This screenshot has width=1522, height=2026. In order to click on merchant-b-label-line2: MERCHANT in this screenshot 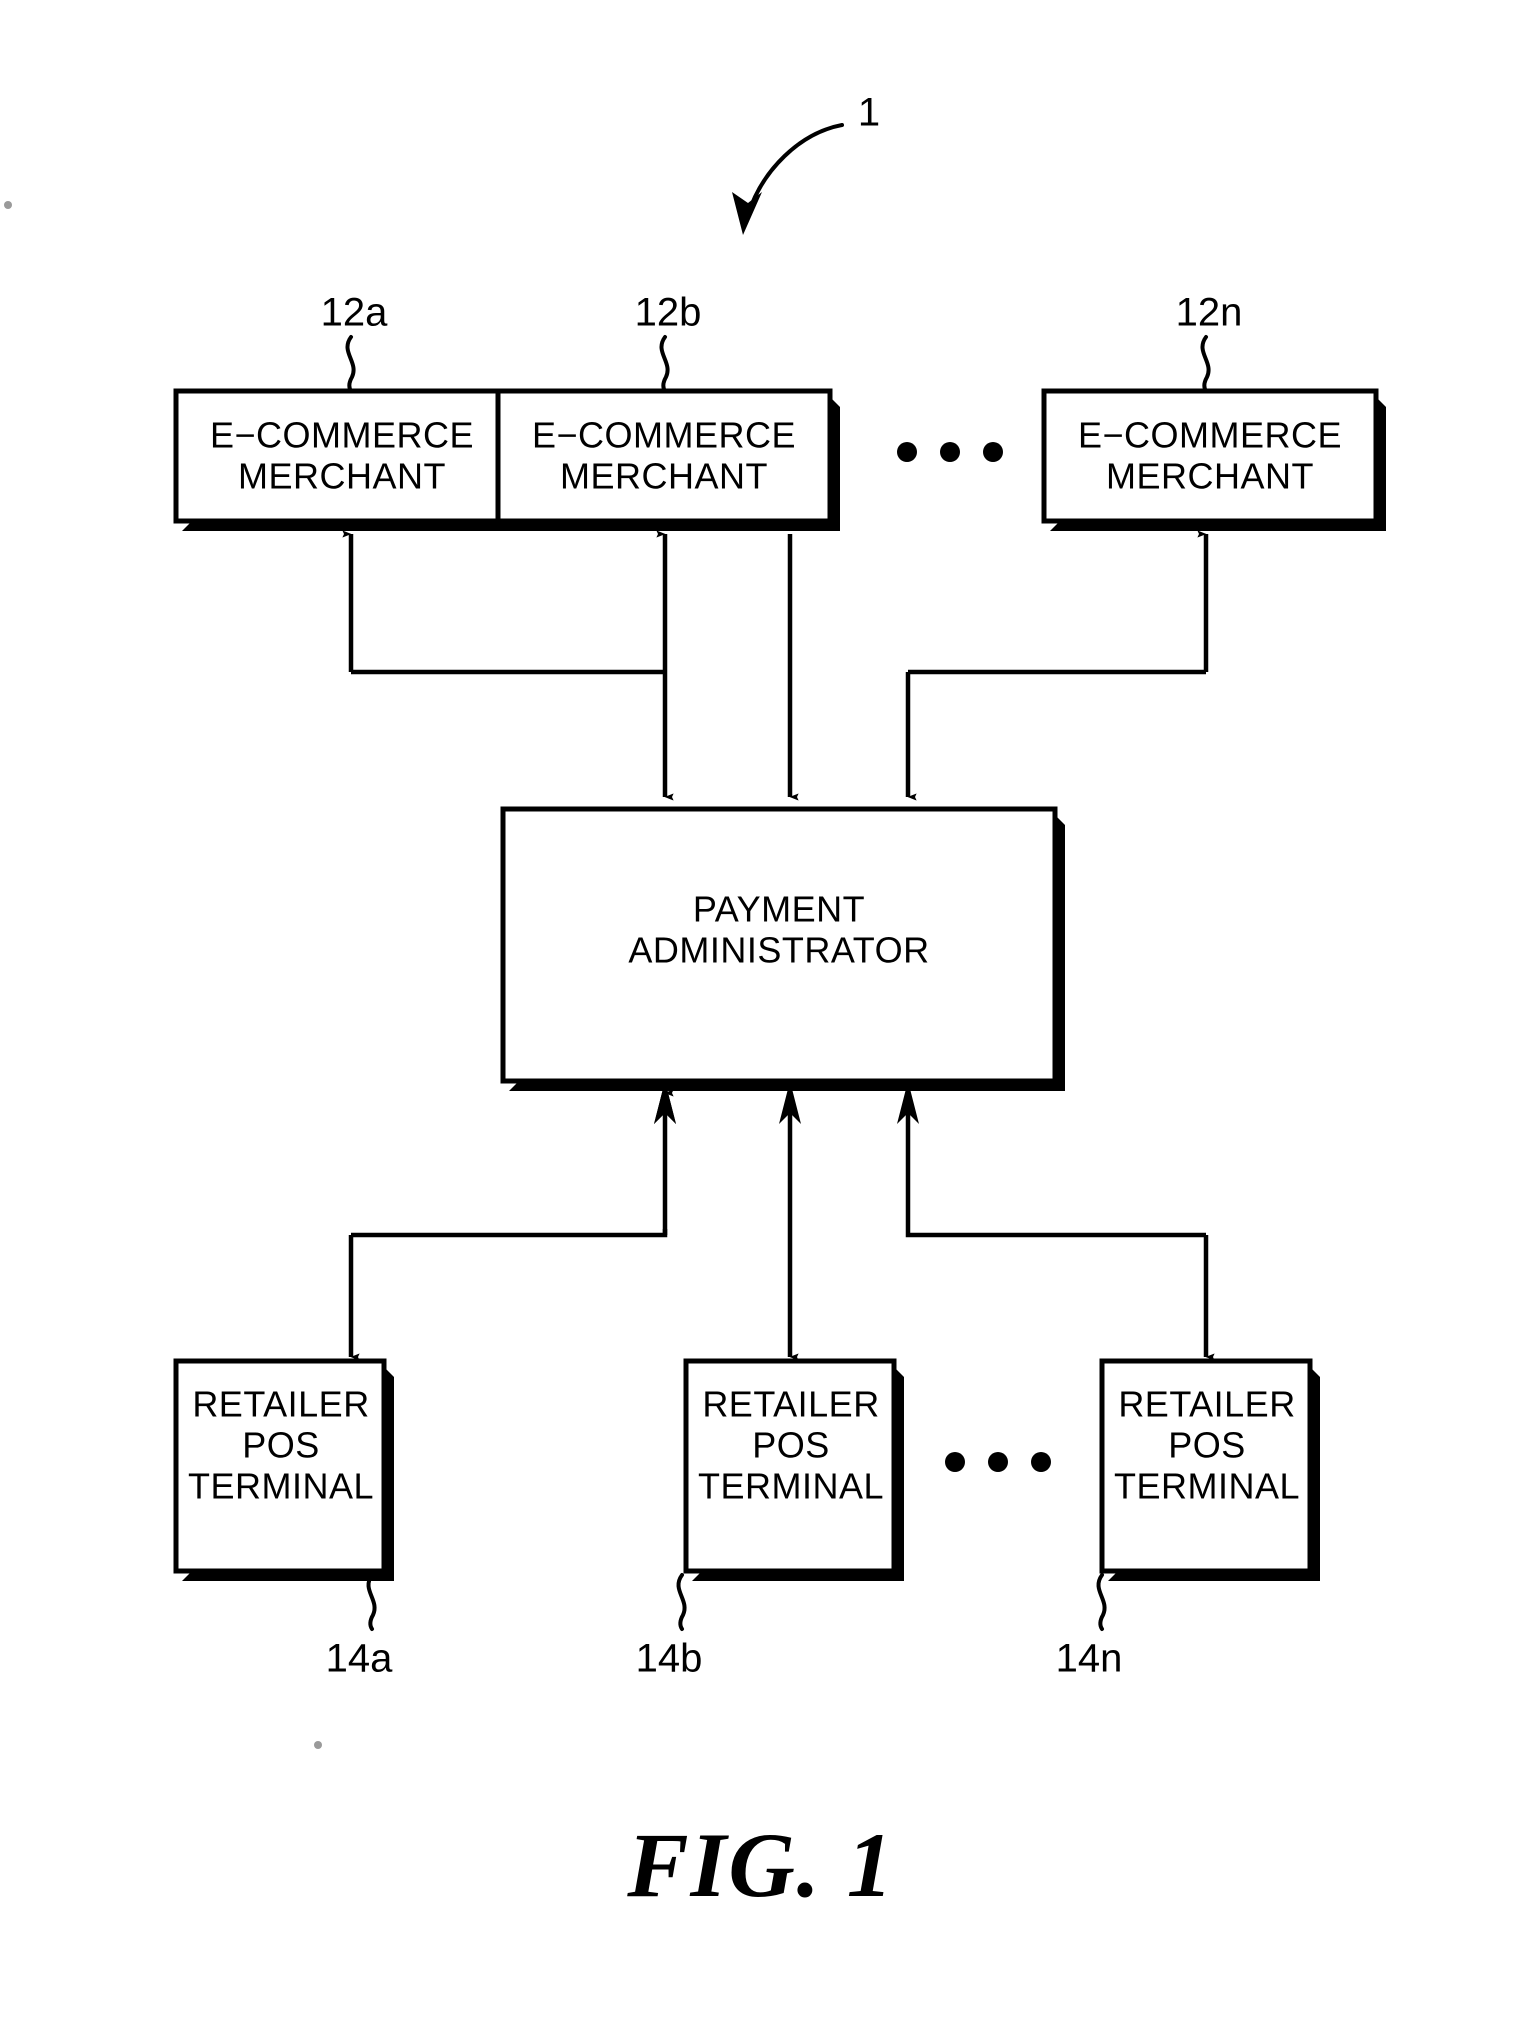, I will do `click(664, 476)`.